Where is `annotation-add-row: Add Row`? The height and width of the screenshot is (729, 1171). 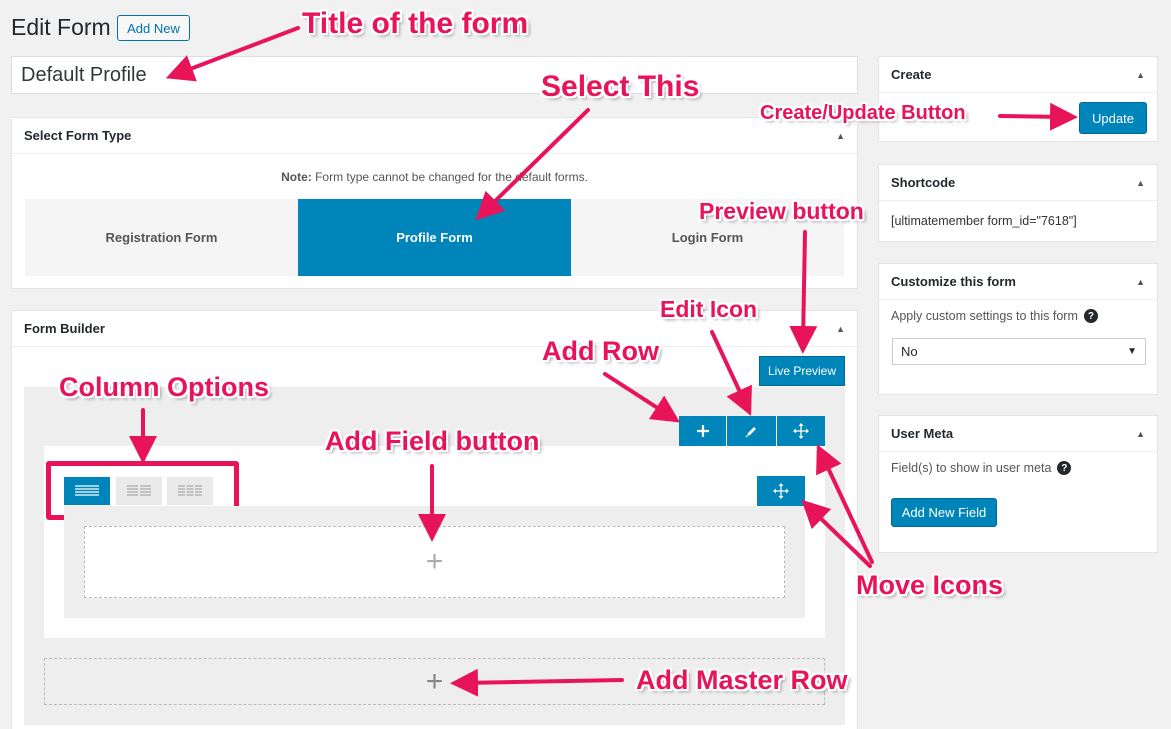
annotation-add-row: Add Row is located at coordinates (600, 351).